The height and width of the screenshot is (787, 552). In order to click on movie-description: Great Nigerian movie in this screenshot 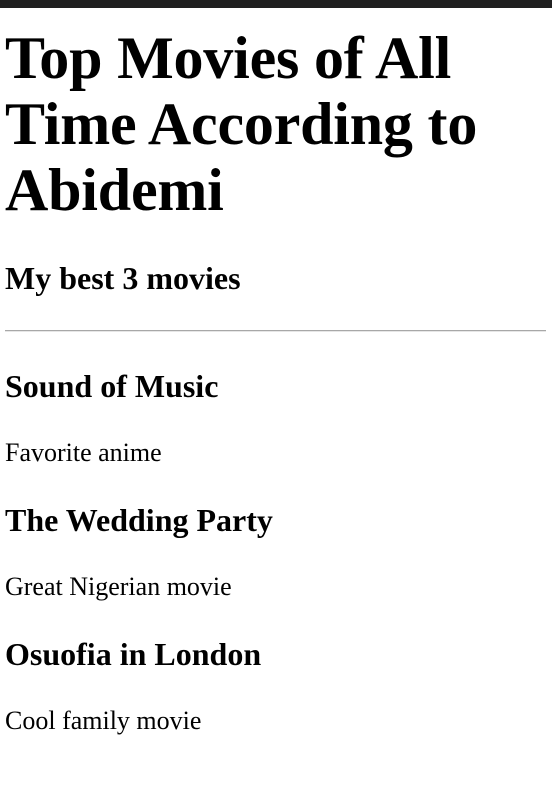, I will do `click(118, 586)`.